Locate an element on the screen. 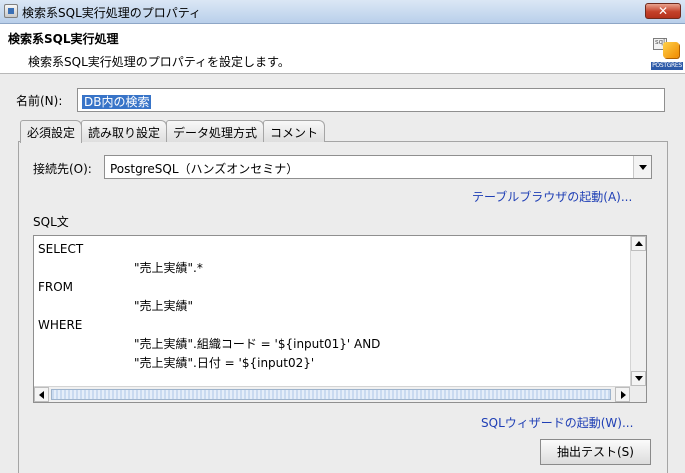  horizontal-scroll-thumb is located at coordinates (331, 394).